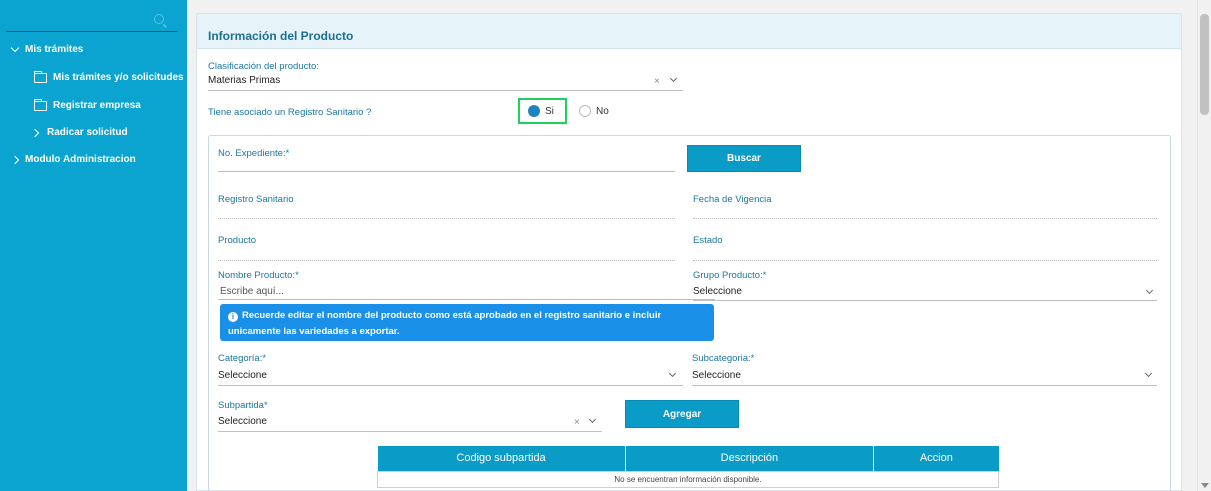  Describe the element at coordinates (501, 458) in the screenshot. I see `table-header-codigo: Codigo subpartida` at that location.